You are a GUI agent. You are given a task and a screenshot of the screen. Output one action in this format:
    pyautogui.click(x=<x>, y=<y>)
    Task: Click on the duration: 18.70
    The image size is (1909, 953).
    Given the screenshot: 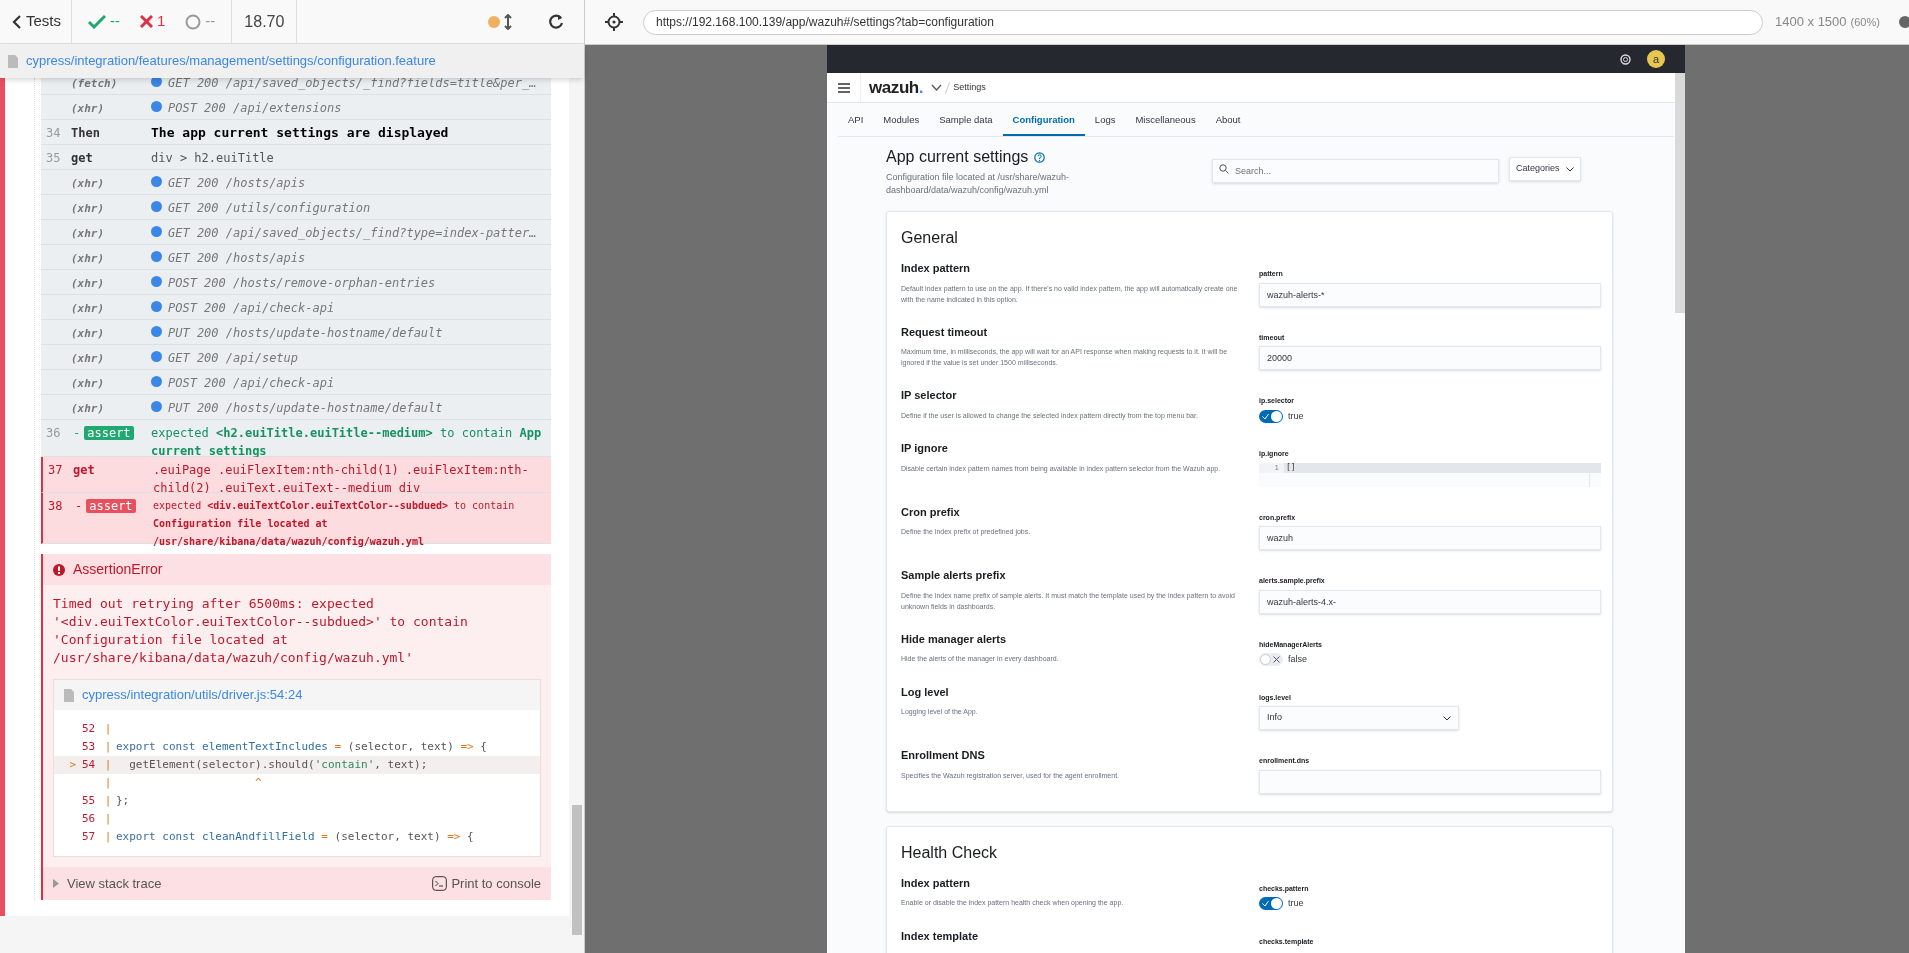 What is the action you would take?
    pyautogui.click(x=265, y=21)
    